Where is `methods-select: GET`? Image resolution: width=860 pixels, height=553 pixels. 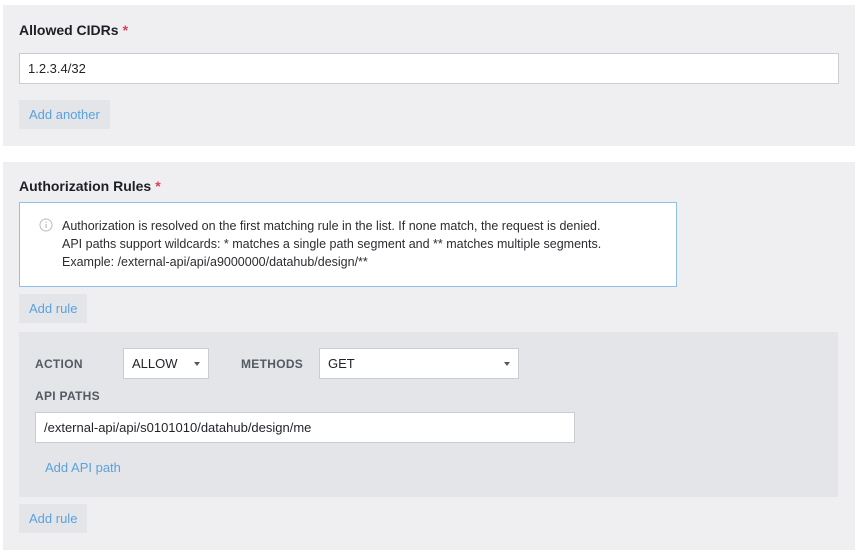 methods-select: GET is located at coordinates (419, 363).